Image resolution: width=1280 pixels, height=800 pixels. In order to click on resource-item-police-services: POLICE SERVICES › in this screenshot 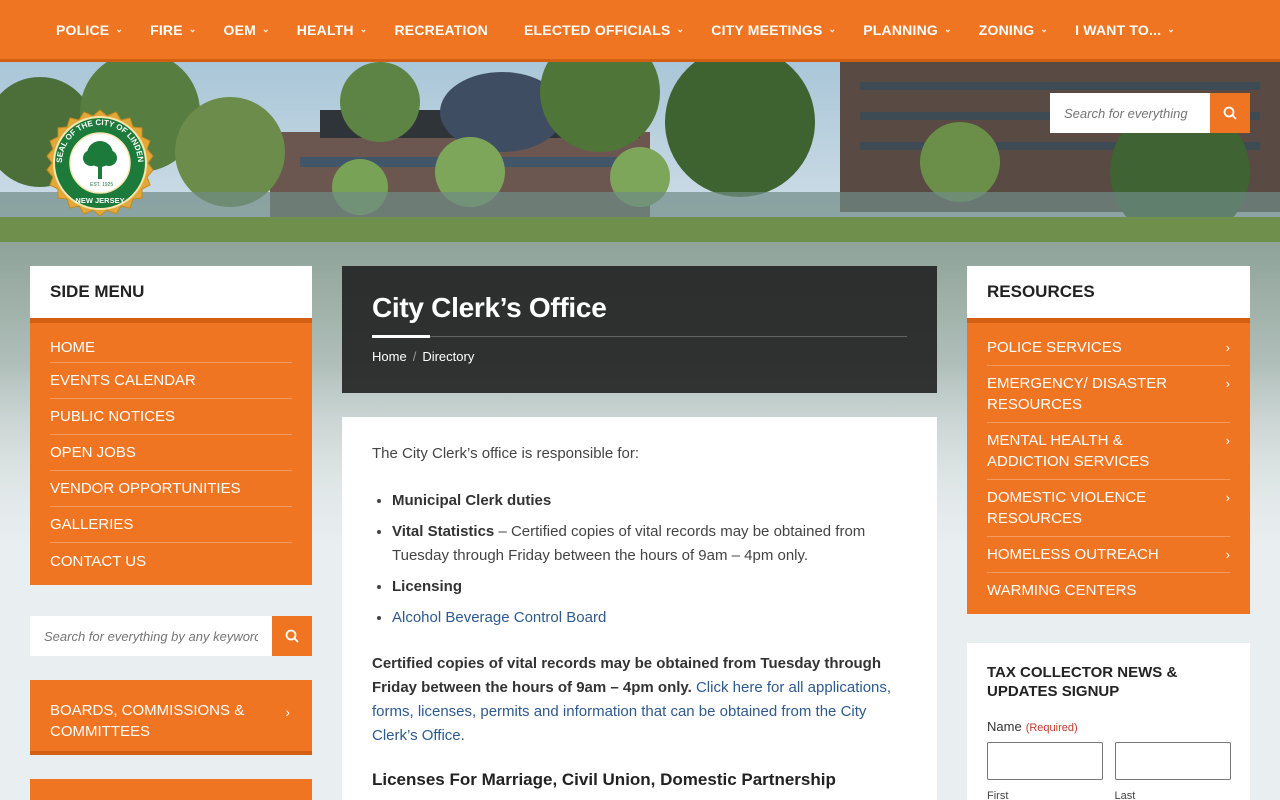, I will do `click(1108, 351)`.